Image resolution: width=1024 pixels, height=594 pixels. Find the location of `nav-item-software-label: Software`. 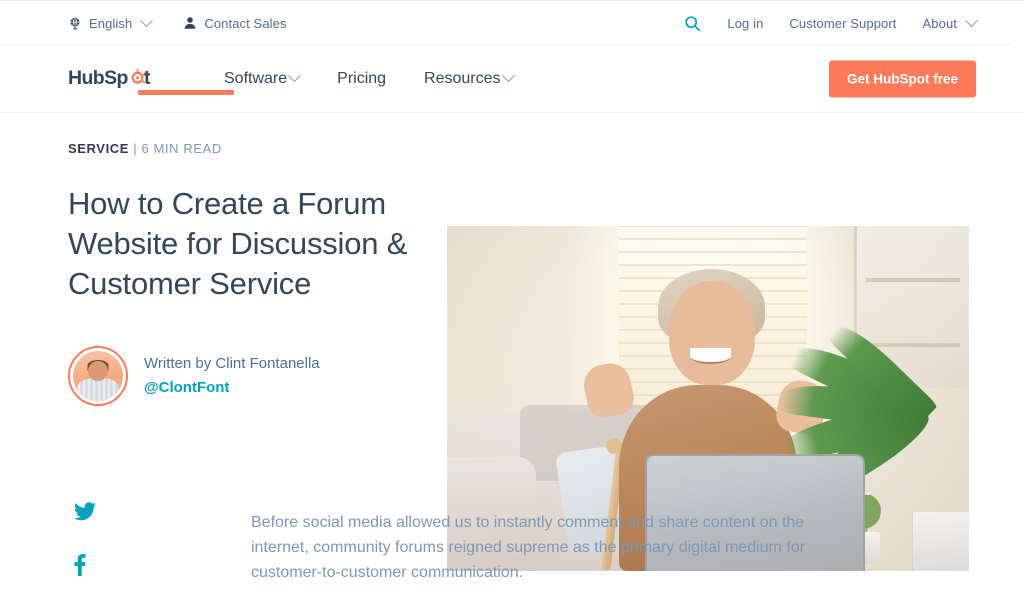

nav-item-software-label: Software is located at coordinates (256, 78).